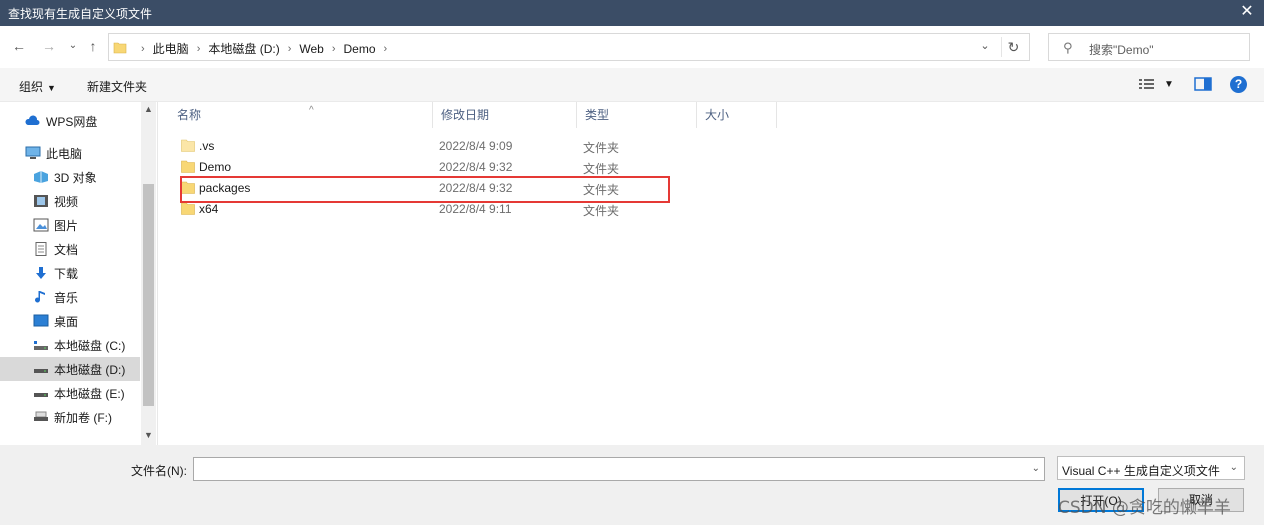 The height and width of the screenshot is (525, 1264). Describe the element at coordinates (1121, 50) in the screenshot. I see `search-placeholder: 搜索"Demo"` at that location.